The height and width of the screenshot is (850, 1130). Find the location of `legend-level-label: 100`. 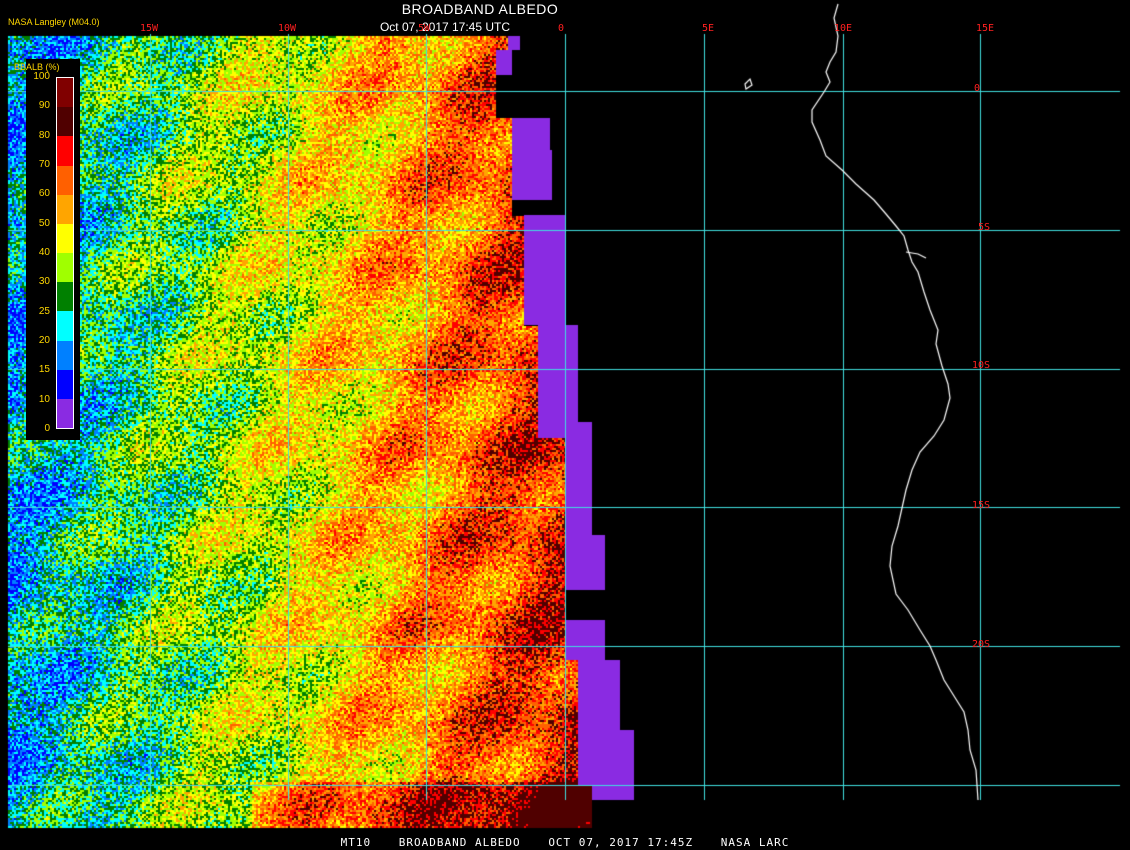

legend-level-label: 100 is located at coordinates (41, 76).